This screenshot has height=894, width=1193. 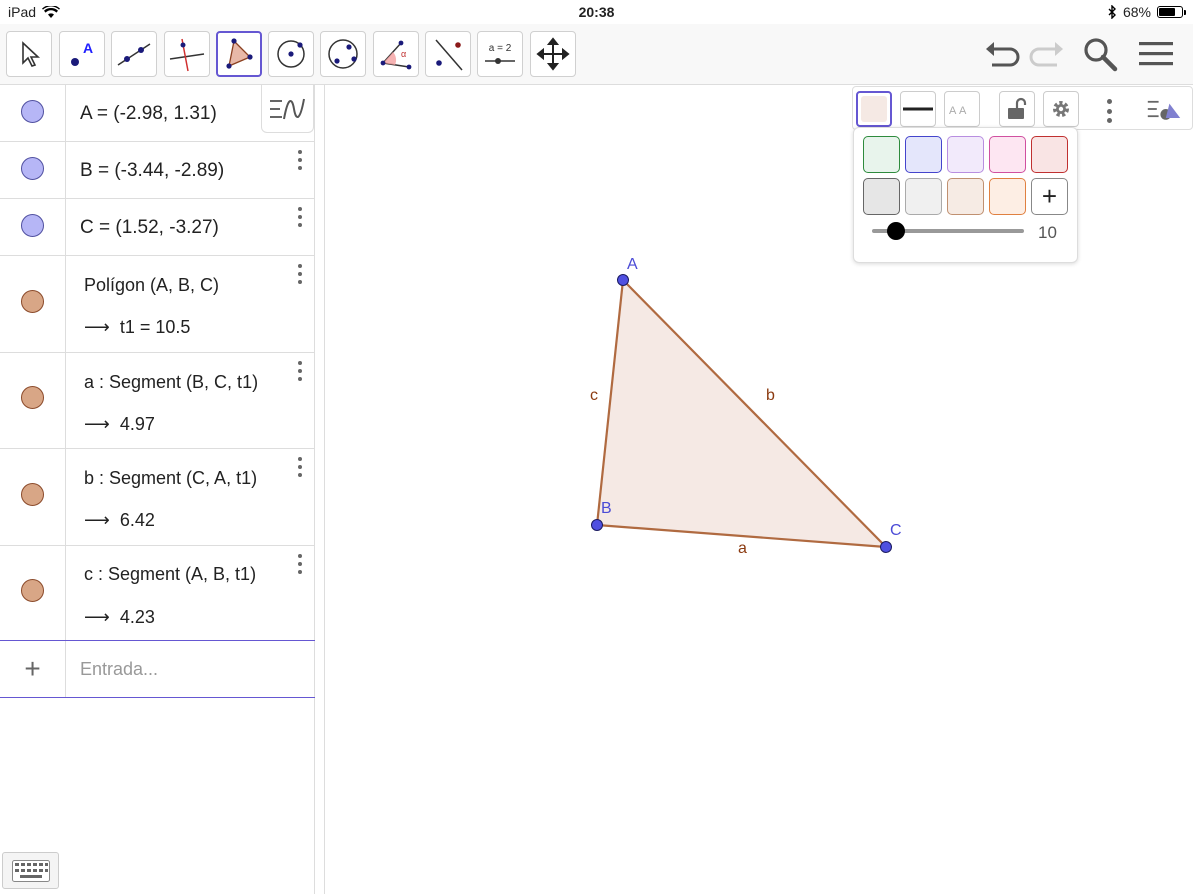 What do you see at coordinates (623, 280) in the screenshot?
I see `point-A` at bounding box center [623, 280].